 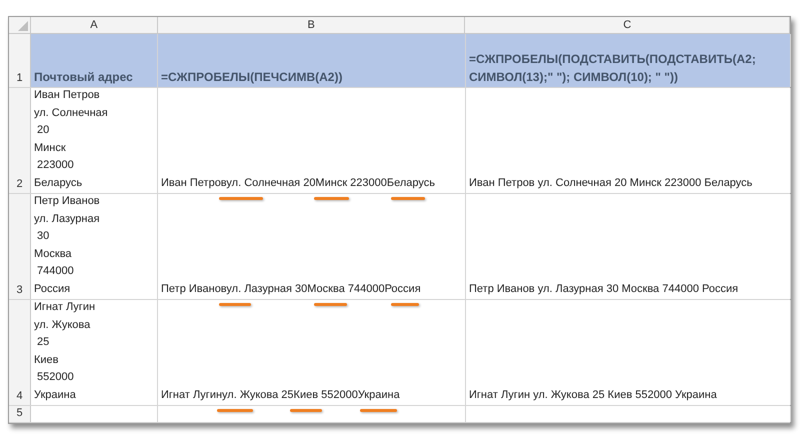 What do you see at coordinates (55, 271) in the screenshot?
I see `cell-text: 744000` at bounding box center [55, 271].